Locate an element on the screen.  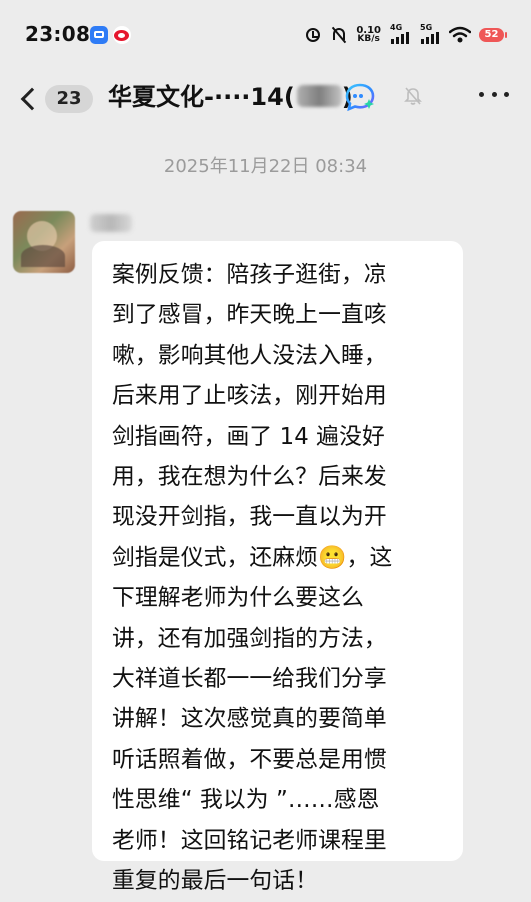
message-line: 重复的最后一句话！ is located at coordinates (215, 881).